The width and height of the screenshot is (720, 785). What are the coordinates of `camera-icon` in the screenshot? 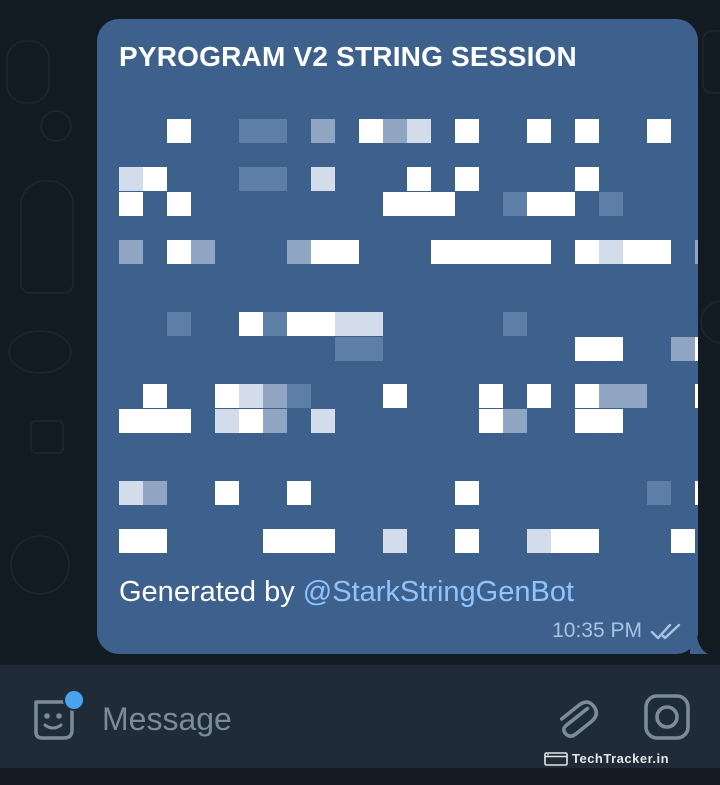 It's located at (667, 717).